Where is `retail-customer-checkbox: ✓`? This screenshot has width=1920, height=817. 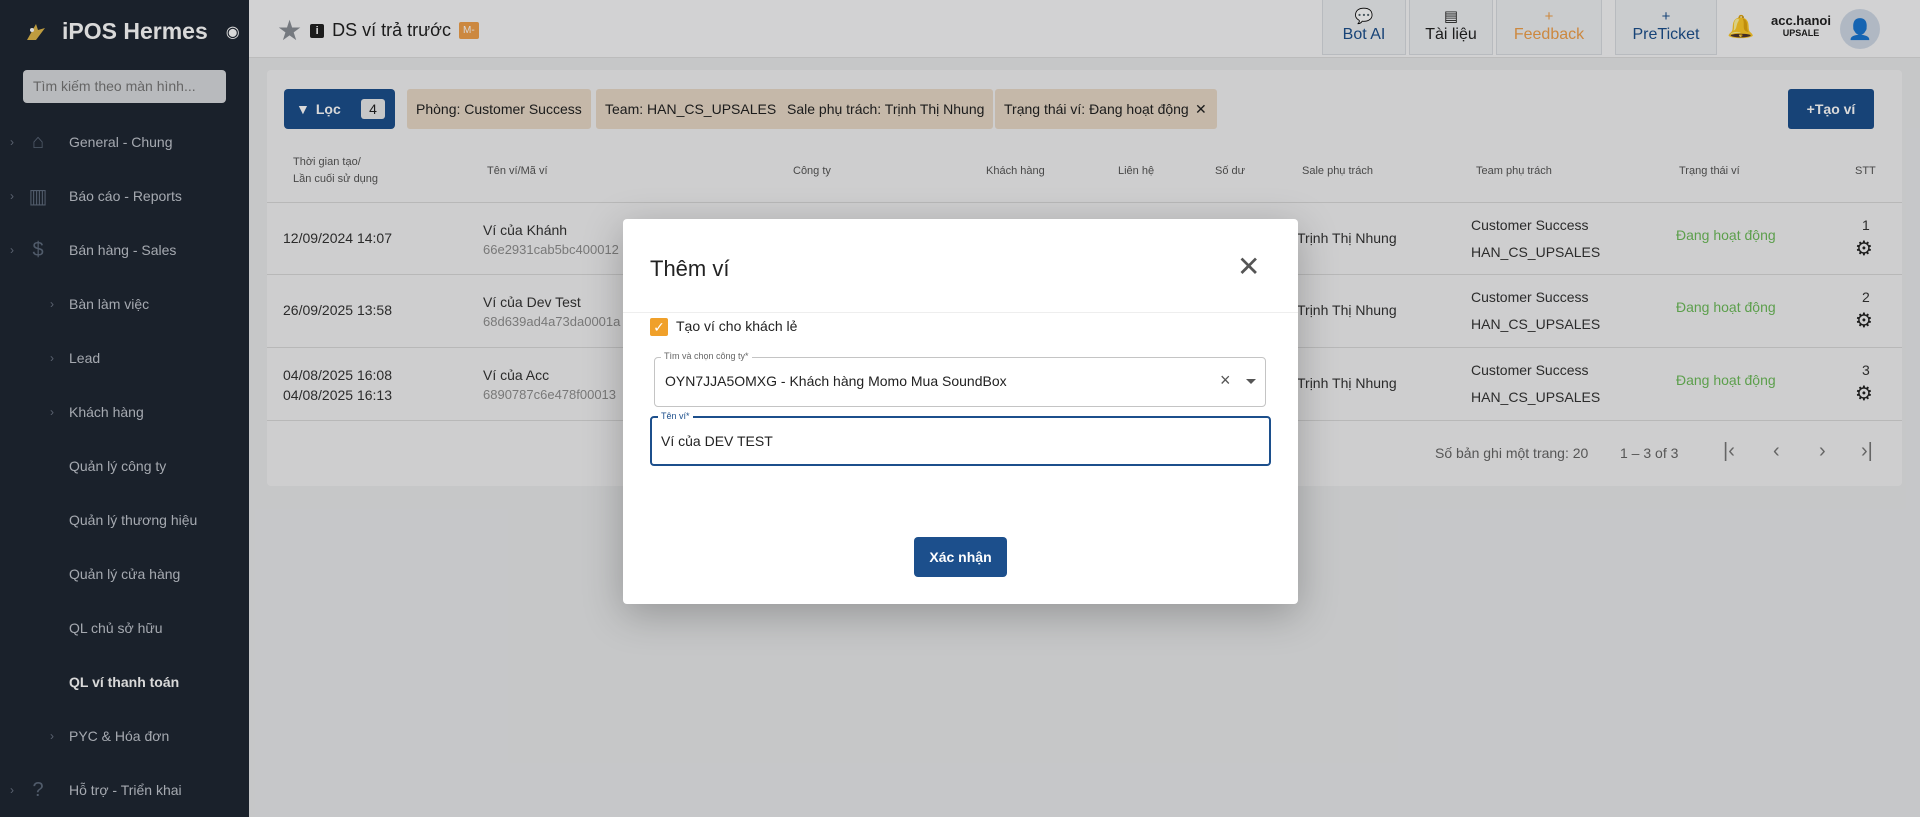 retail-customer-checkbox: ✓ is located at coordinates (659, 327).